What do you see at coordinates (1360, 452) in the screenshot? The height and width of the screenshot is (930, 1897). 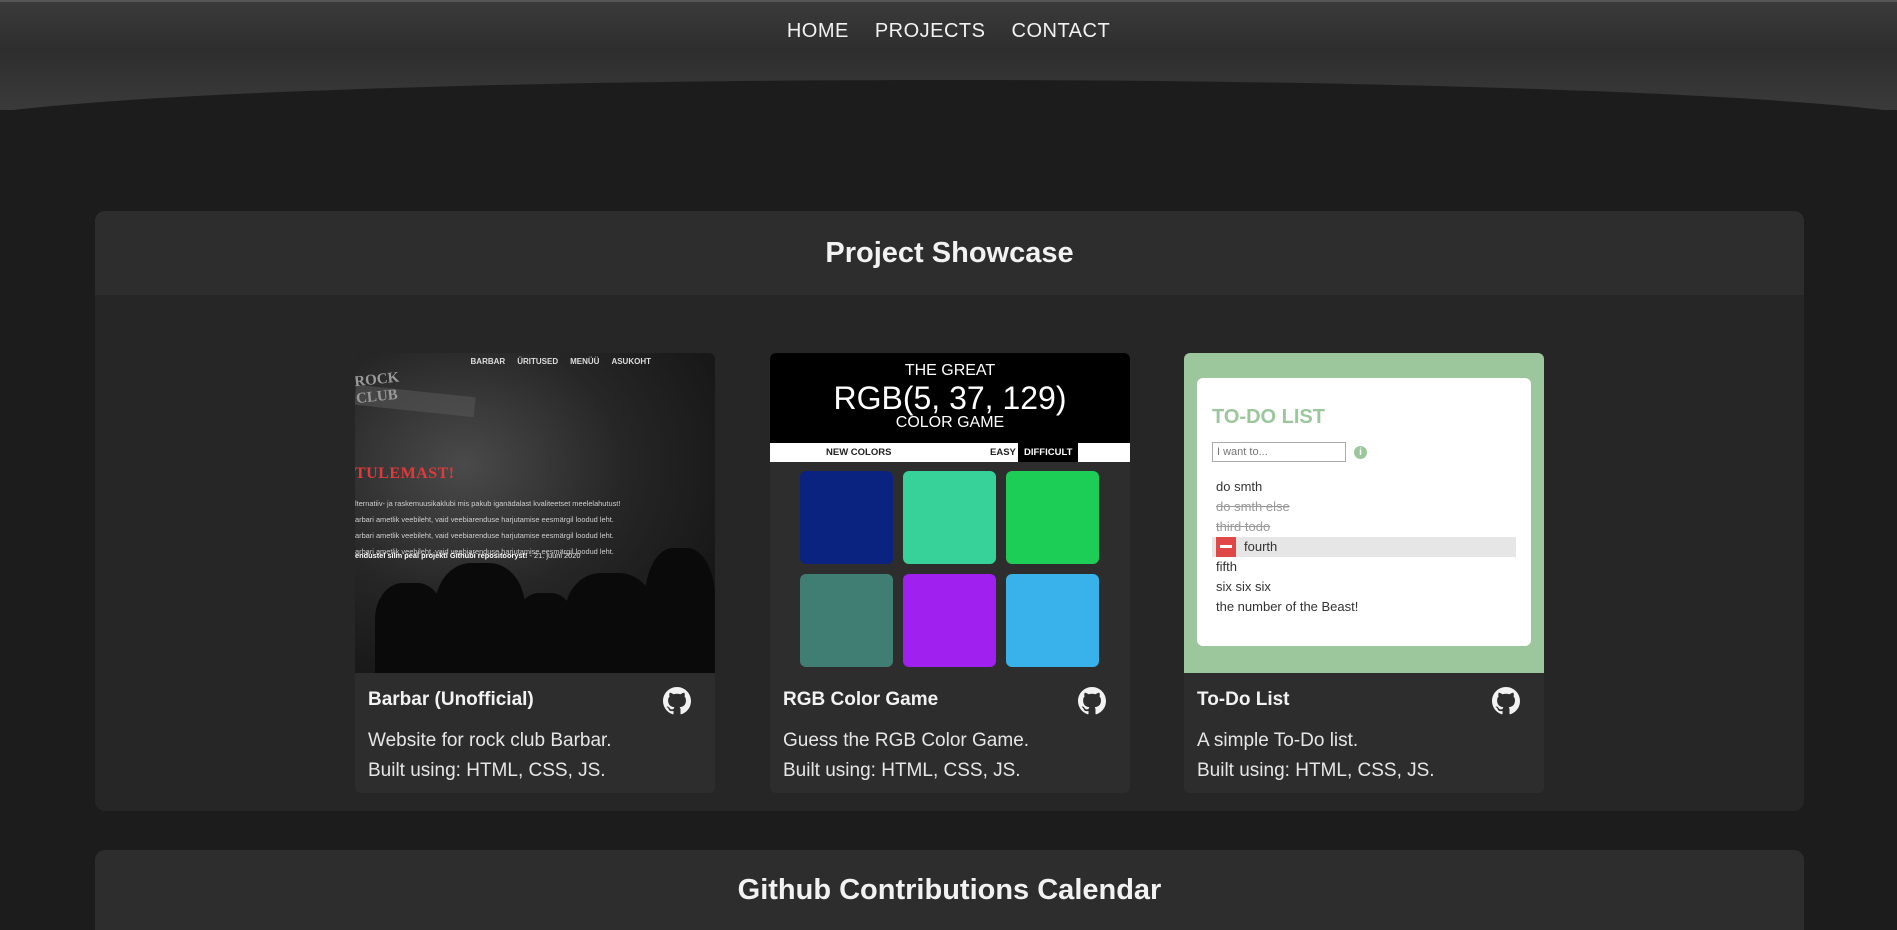 I see `info-icon: i` at bounding box center [1360, 452].